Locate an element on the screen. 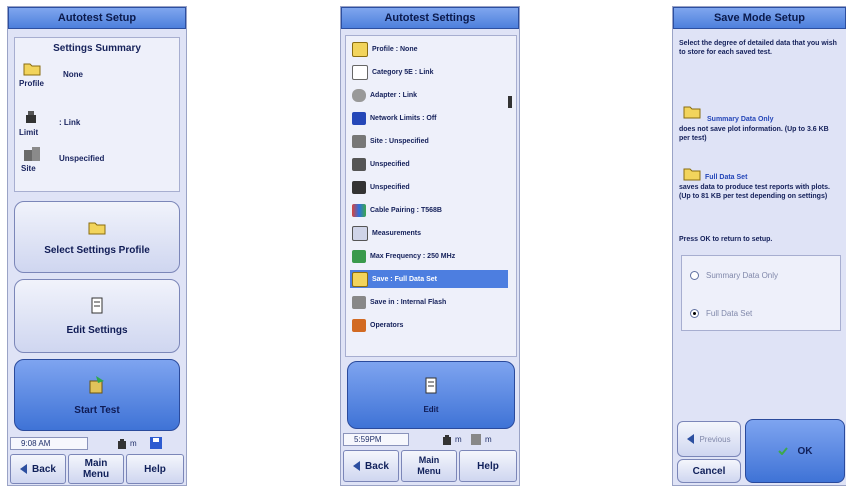 This screenshot has height=492, width=846. summary-heading: Settings Summary is located at coordinates (97, 48).